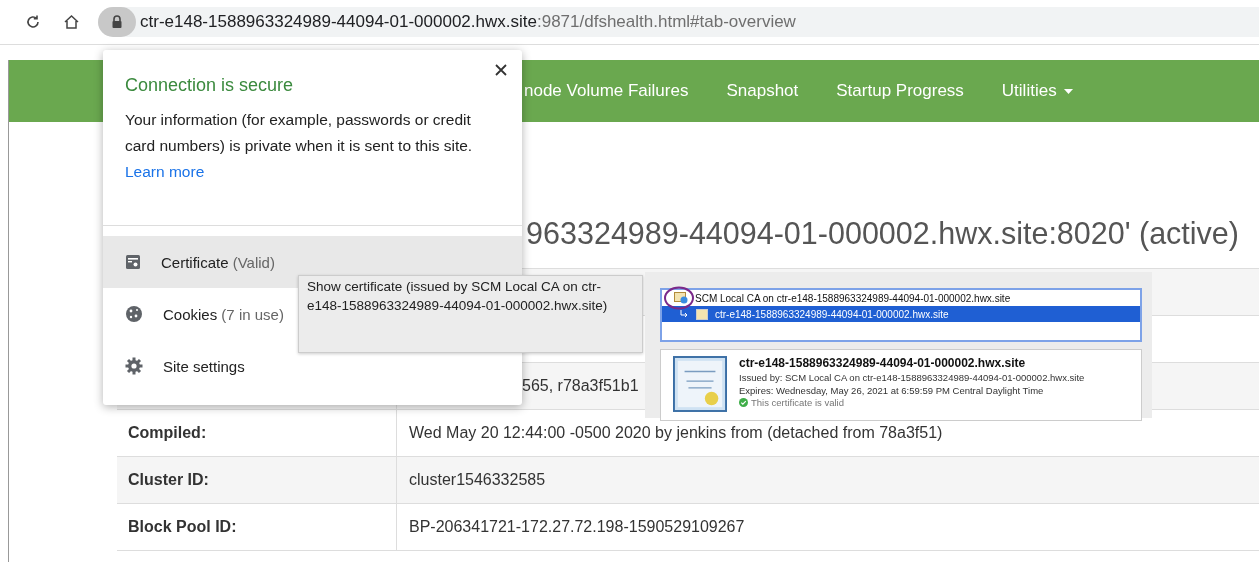 This screenshot has width=1259, height=562. What do you see at coordinates (797, 402) in the screenshot?
I see `certificate-status: This certificate is valid` at bounding box center [797, 402].